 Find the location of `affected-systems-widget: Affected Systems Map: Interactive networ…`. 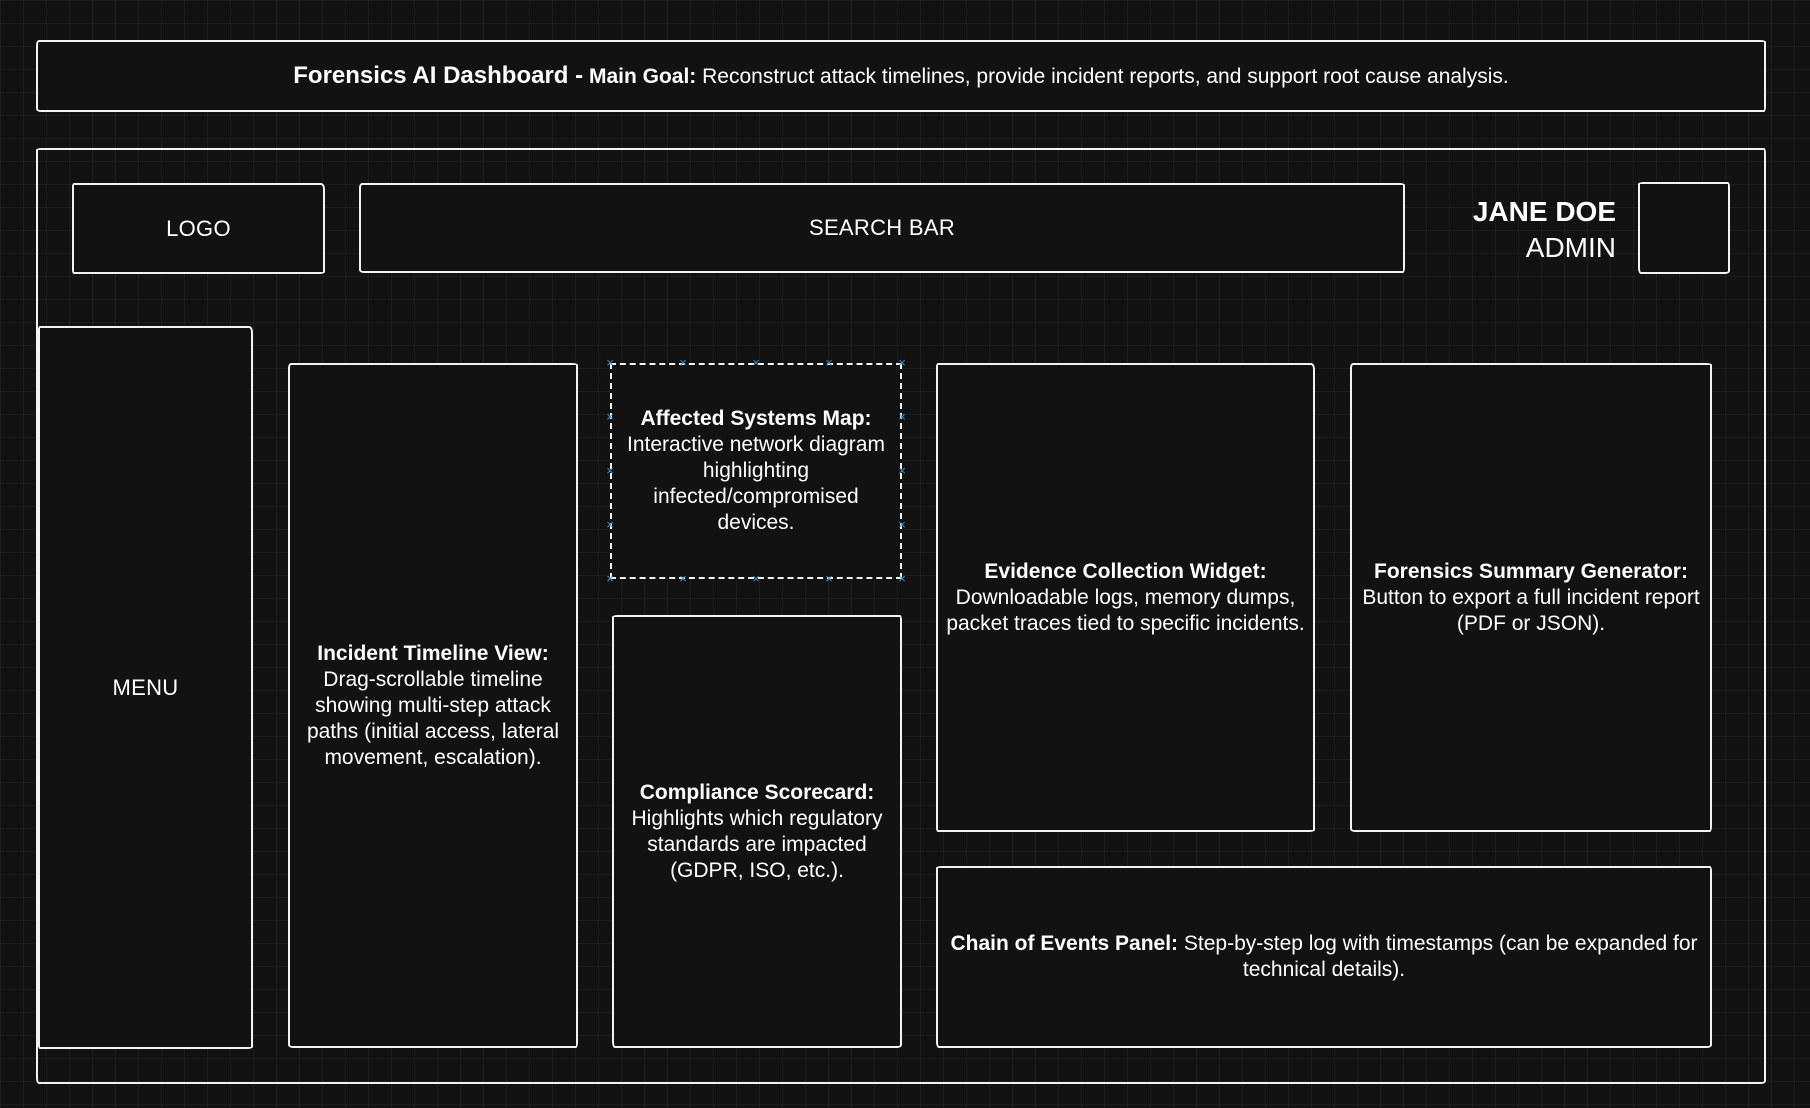

affected-systems-widget: Affected Systems Map: Interactive networ… is located at coordinates (756, 471).